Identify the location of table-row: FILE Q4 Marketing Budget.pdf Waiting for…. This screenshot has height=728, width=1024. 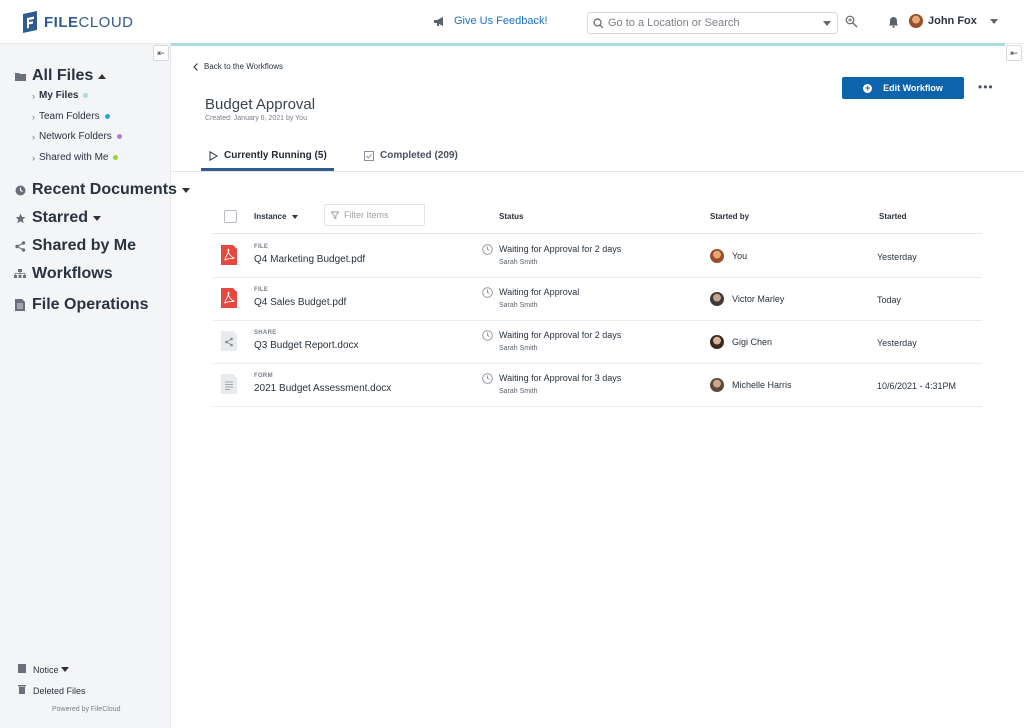
(597, 256).